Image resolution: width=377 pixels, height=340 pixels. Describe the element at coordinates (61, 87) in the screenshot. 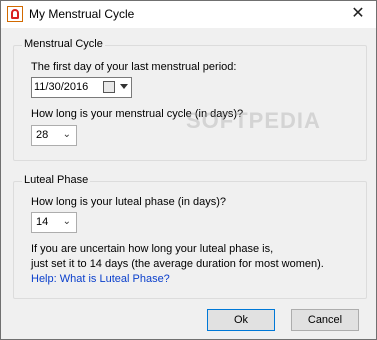

I see `first-day-value: 11/30/2016` at that location.